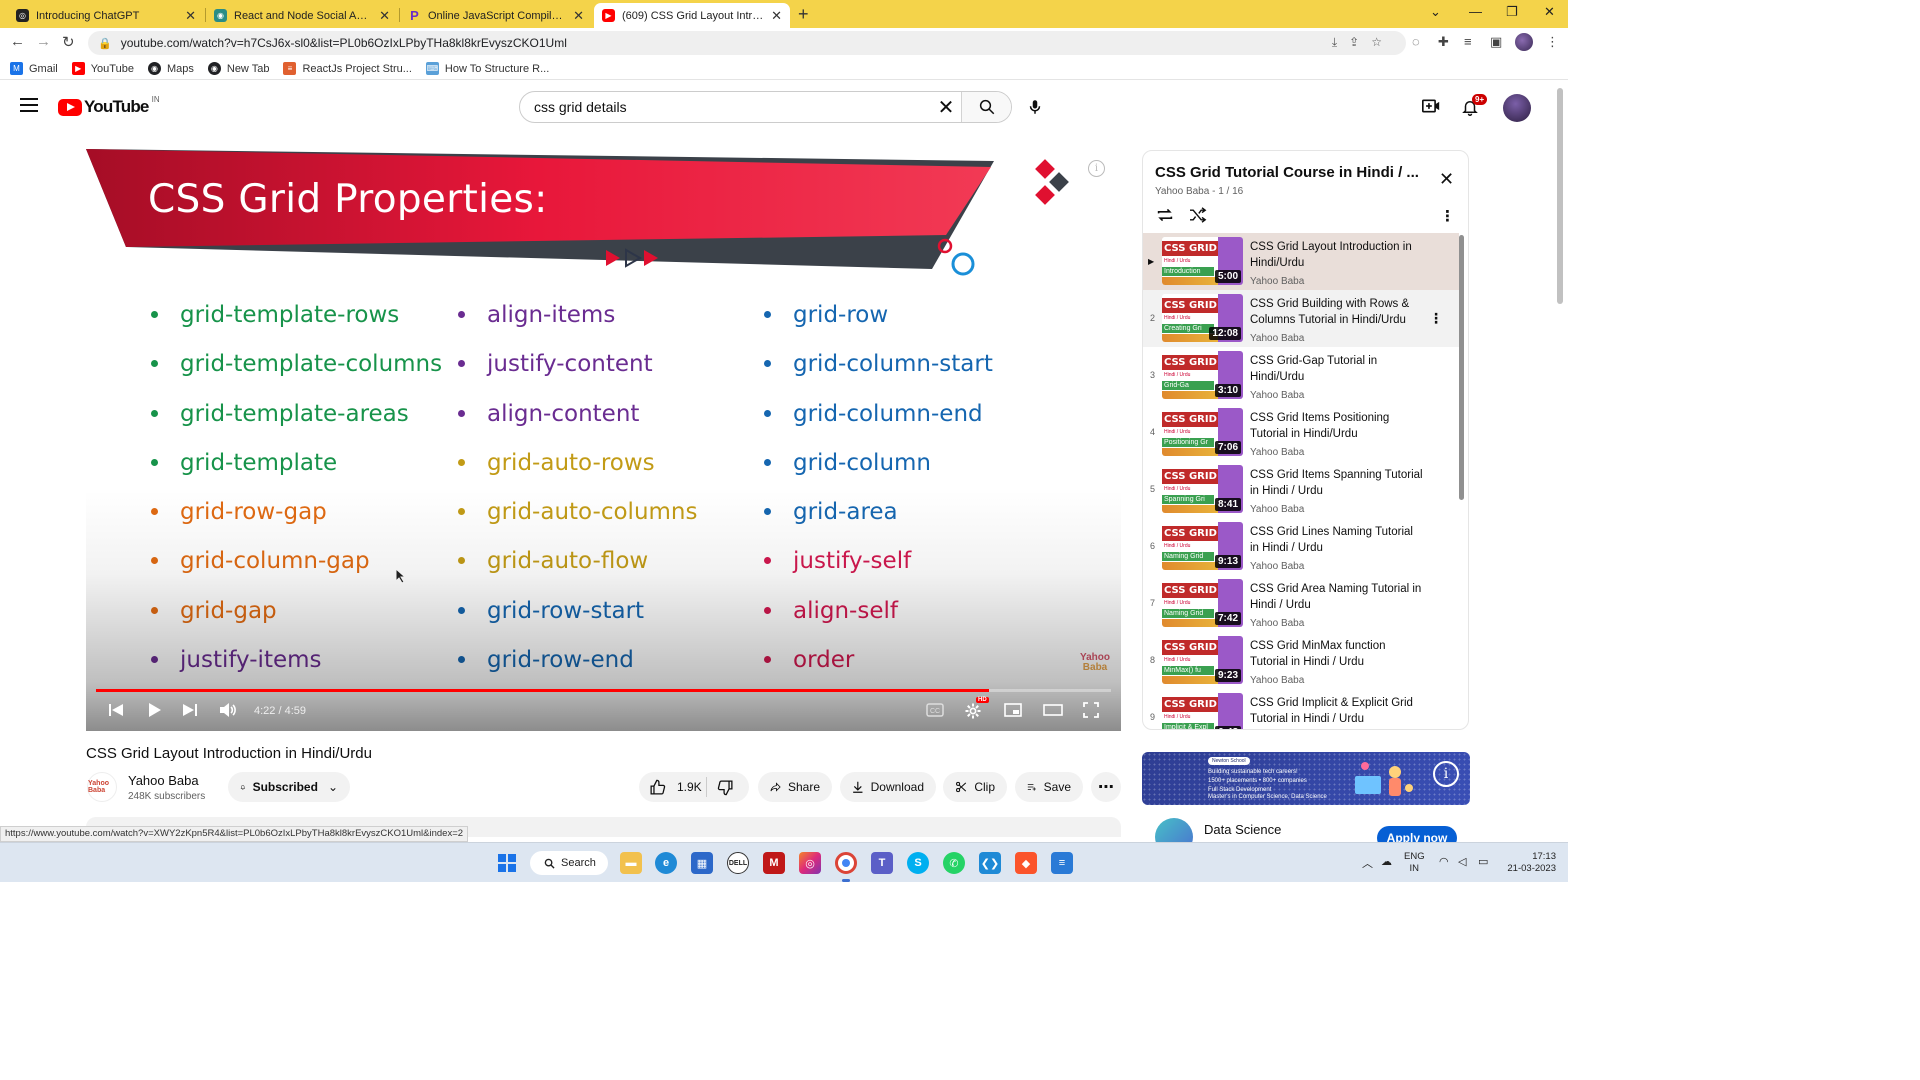 The width and height of the screenshot is (1920, 1080). What do you see at coordinates (803, 14) in the screenshot?
I see `new-tab-icon: +` at bounding box center [803, 14].